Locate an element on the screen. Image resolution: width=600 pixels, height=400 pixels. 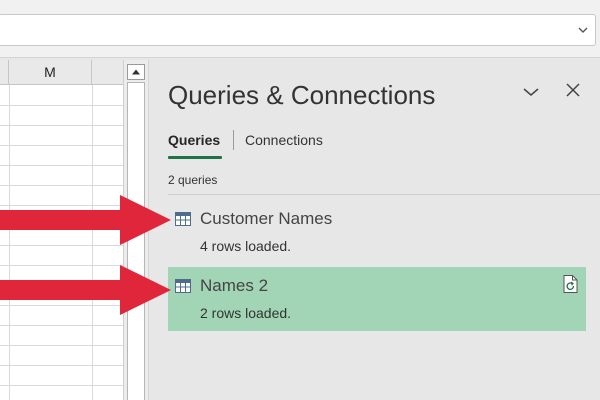
refresh-query-icon is located at coordinates (570, 284).